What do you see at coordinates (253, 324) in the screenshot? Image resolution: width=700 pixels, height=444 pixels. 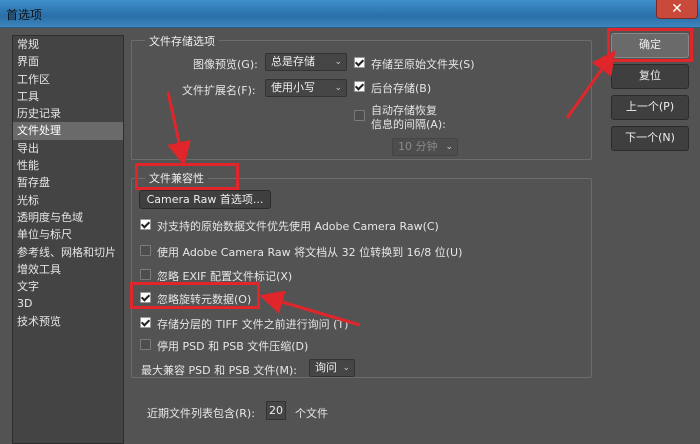 I see `compat-option-label: 存储分层的 TIFF 文件之前进行询问 (T)` at bounding box center [253, 324].